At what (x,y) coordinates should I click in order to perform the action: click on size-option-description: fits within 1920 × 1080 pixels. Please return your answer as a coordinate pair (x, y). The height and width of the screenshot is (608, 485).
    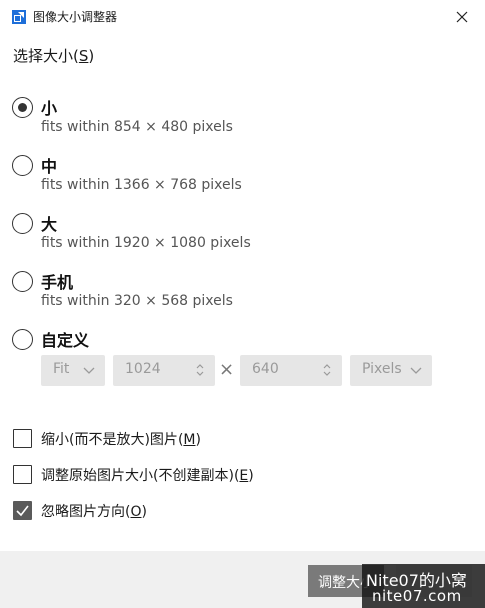
    Looking at the image, I should click on (146, 243).